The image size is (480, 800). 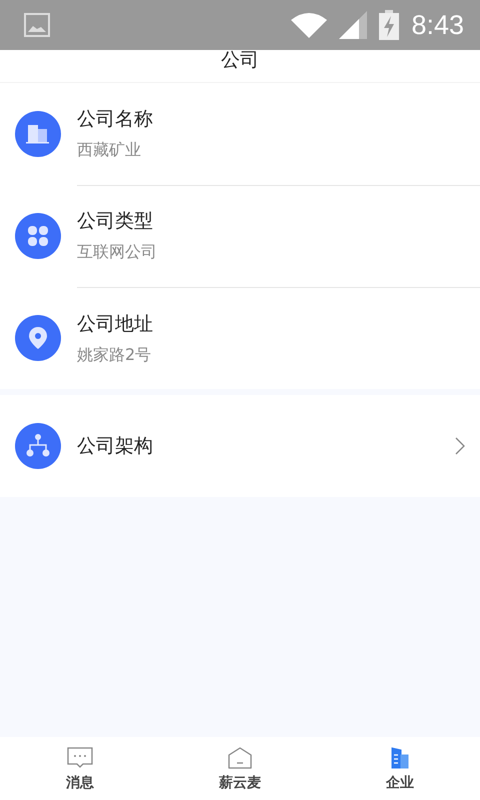 I want to click on clock-time: 8:43, so click(x=437, y=25).